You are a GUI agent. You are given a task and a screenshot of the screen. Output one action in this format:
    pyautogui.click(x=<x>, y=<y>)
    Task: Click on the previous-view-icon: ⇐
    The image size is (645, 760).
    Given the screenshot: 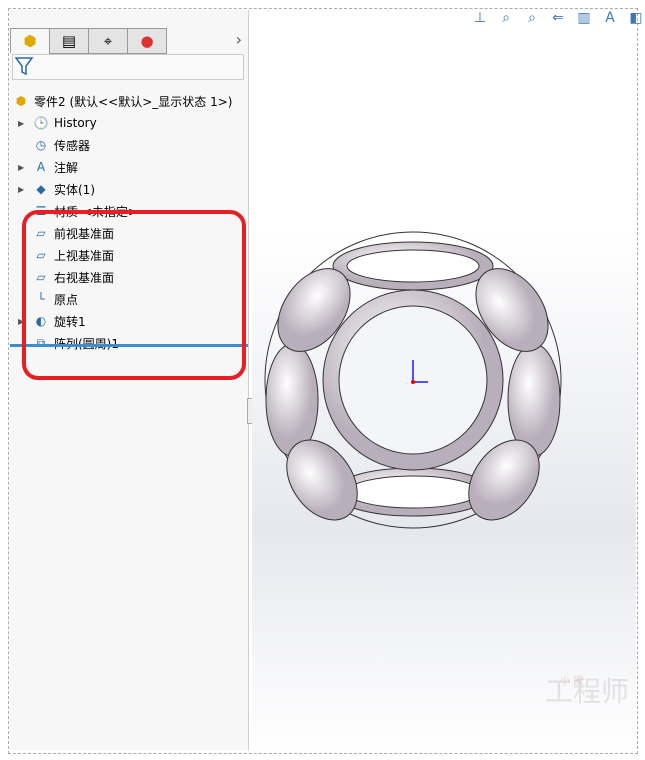 What is the action you would take?
    pyautogui.click(x=558, y=18)
    